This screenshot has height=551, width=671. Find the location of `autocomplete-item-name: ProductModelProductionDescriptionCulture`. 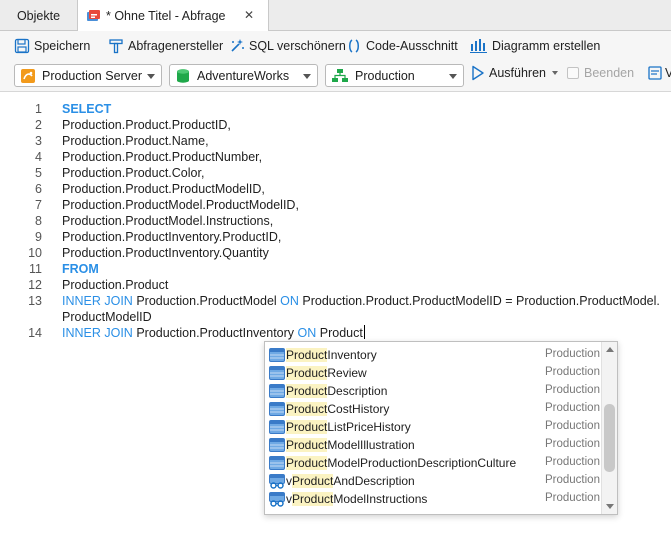

autocomplete-item-name: ProductModelProductionDescriptionCulture is located at coordinates (401, 463).